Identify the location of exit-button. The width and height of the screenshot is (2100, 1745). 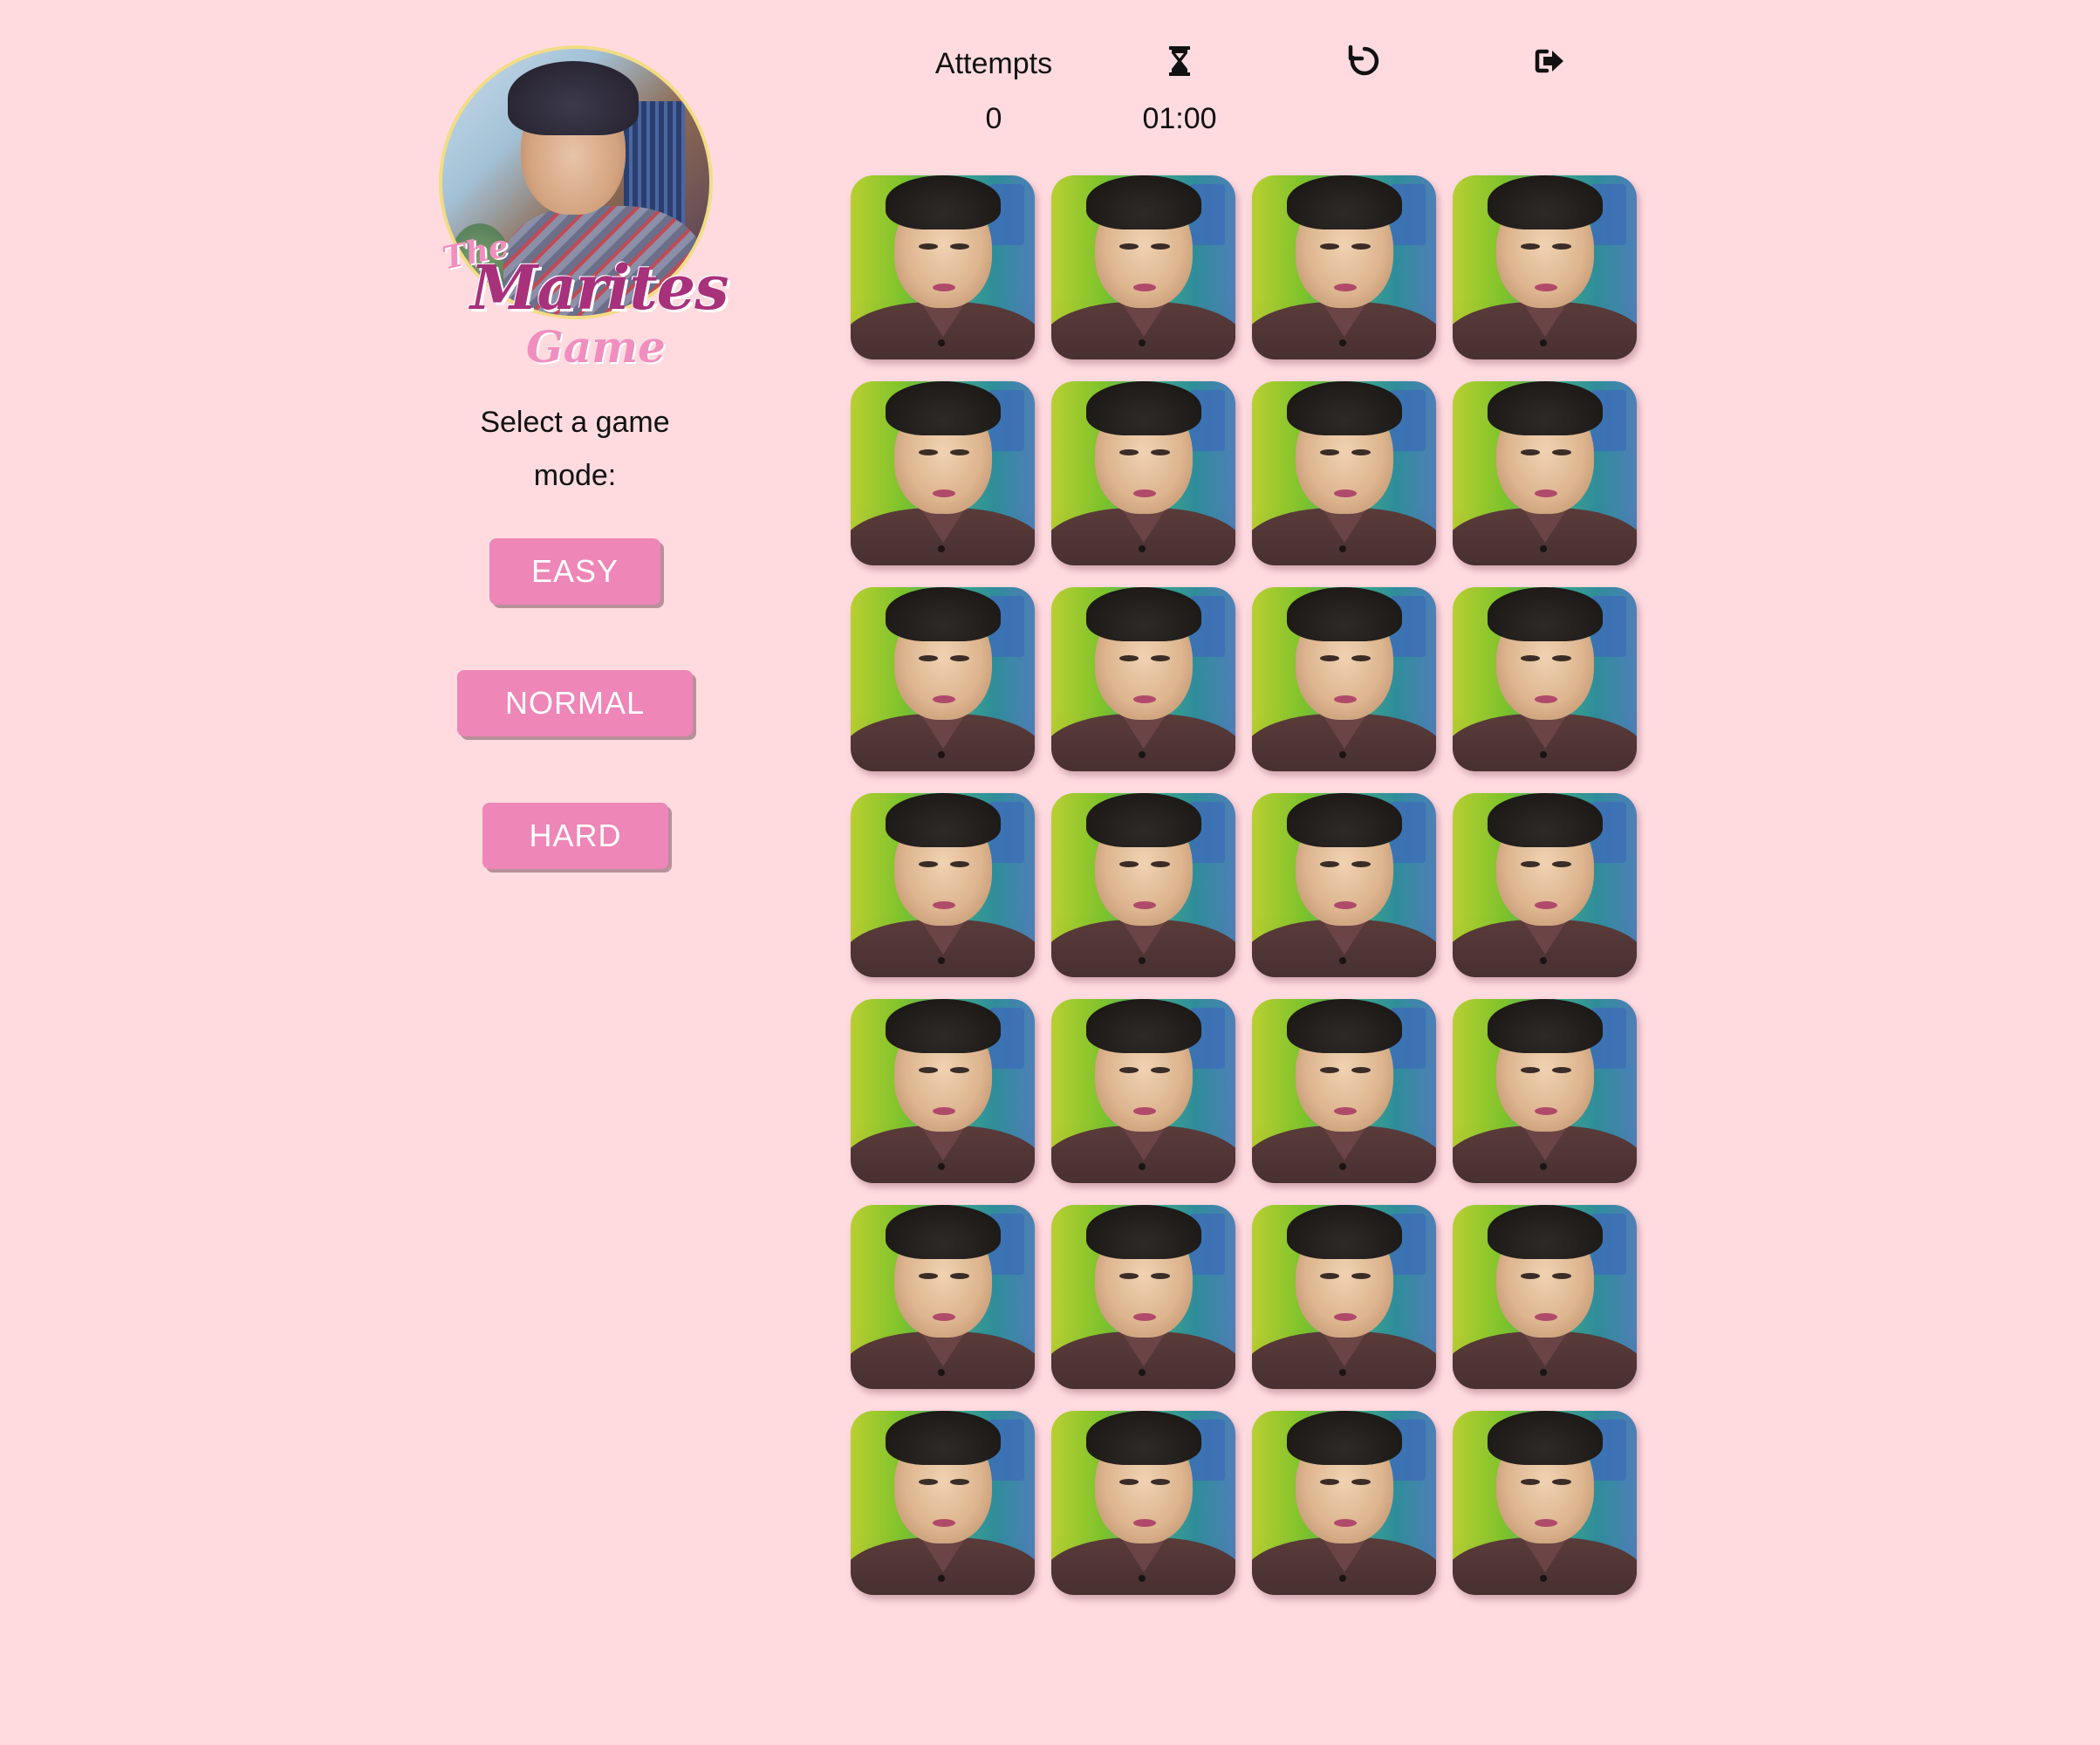
(1550, 61).